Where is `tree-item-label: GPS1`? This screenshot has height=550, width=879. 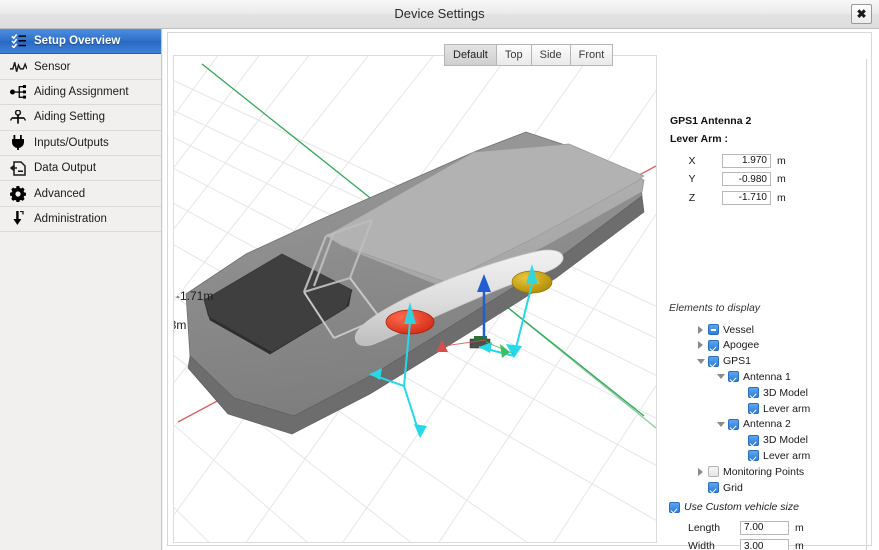
tree-item-label: GPS1 is located at coordinates (737, 361).